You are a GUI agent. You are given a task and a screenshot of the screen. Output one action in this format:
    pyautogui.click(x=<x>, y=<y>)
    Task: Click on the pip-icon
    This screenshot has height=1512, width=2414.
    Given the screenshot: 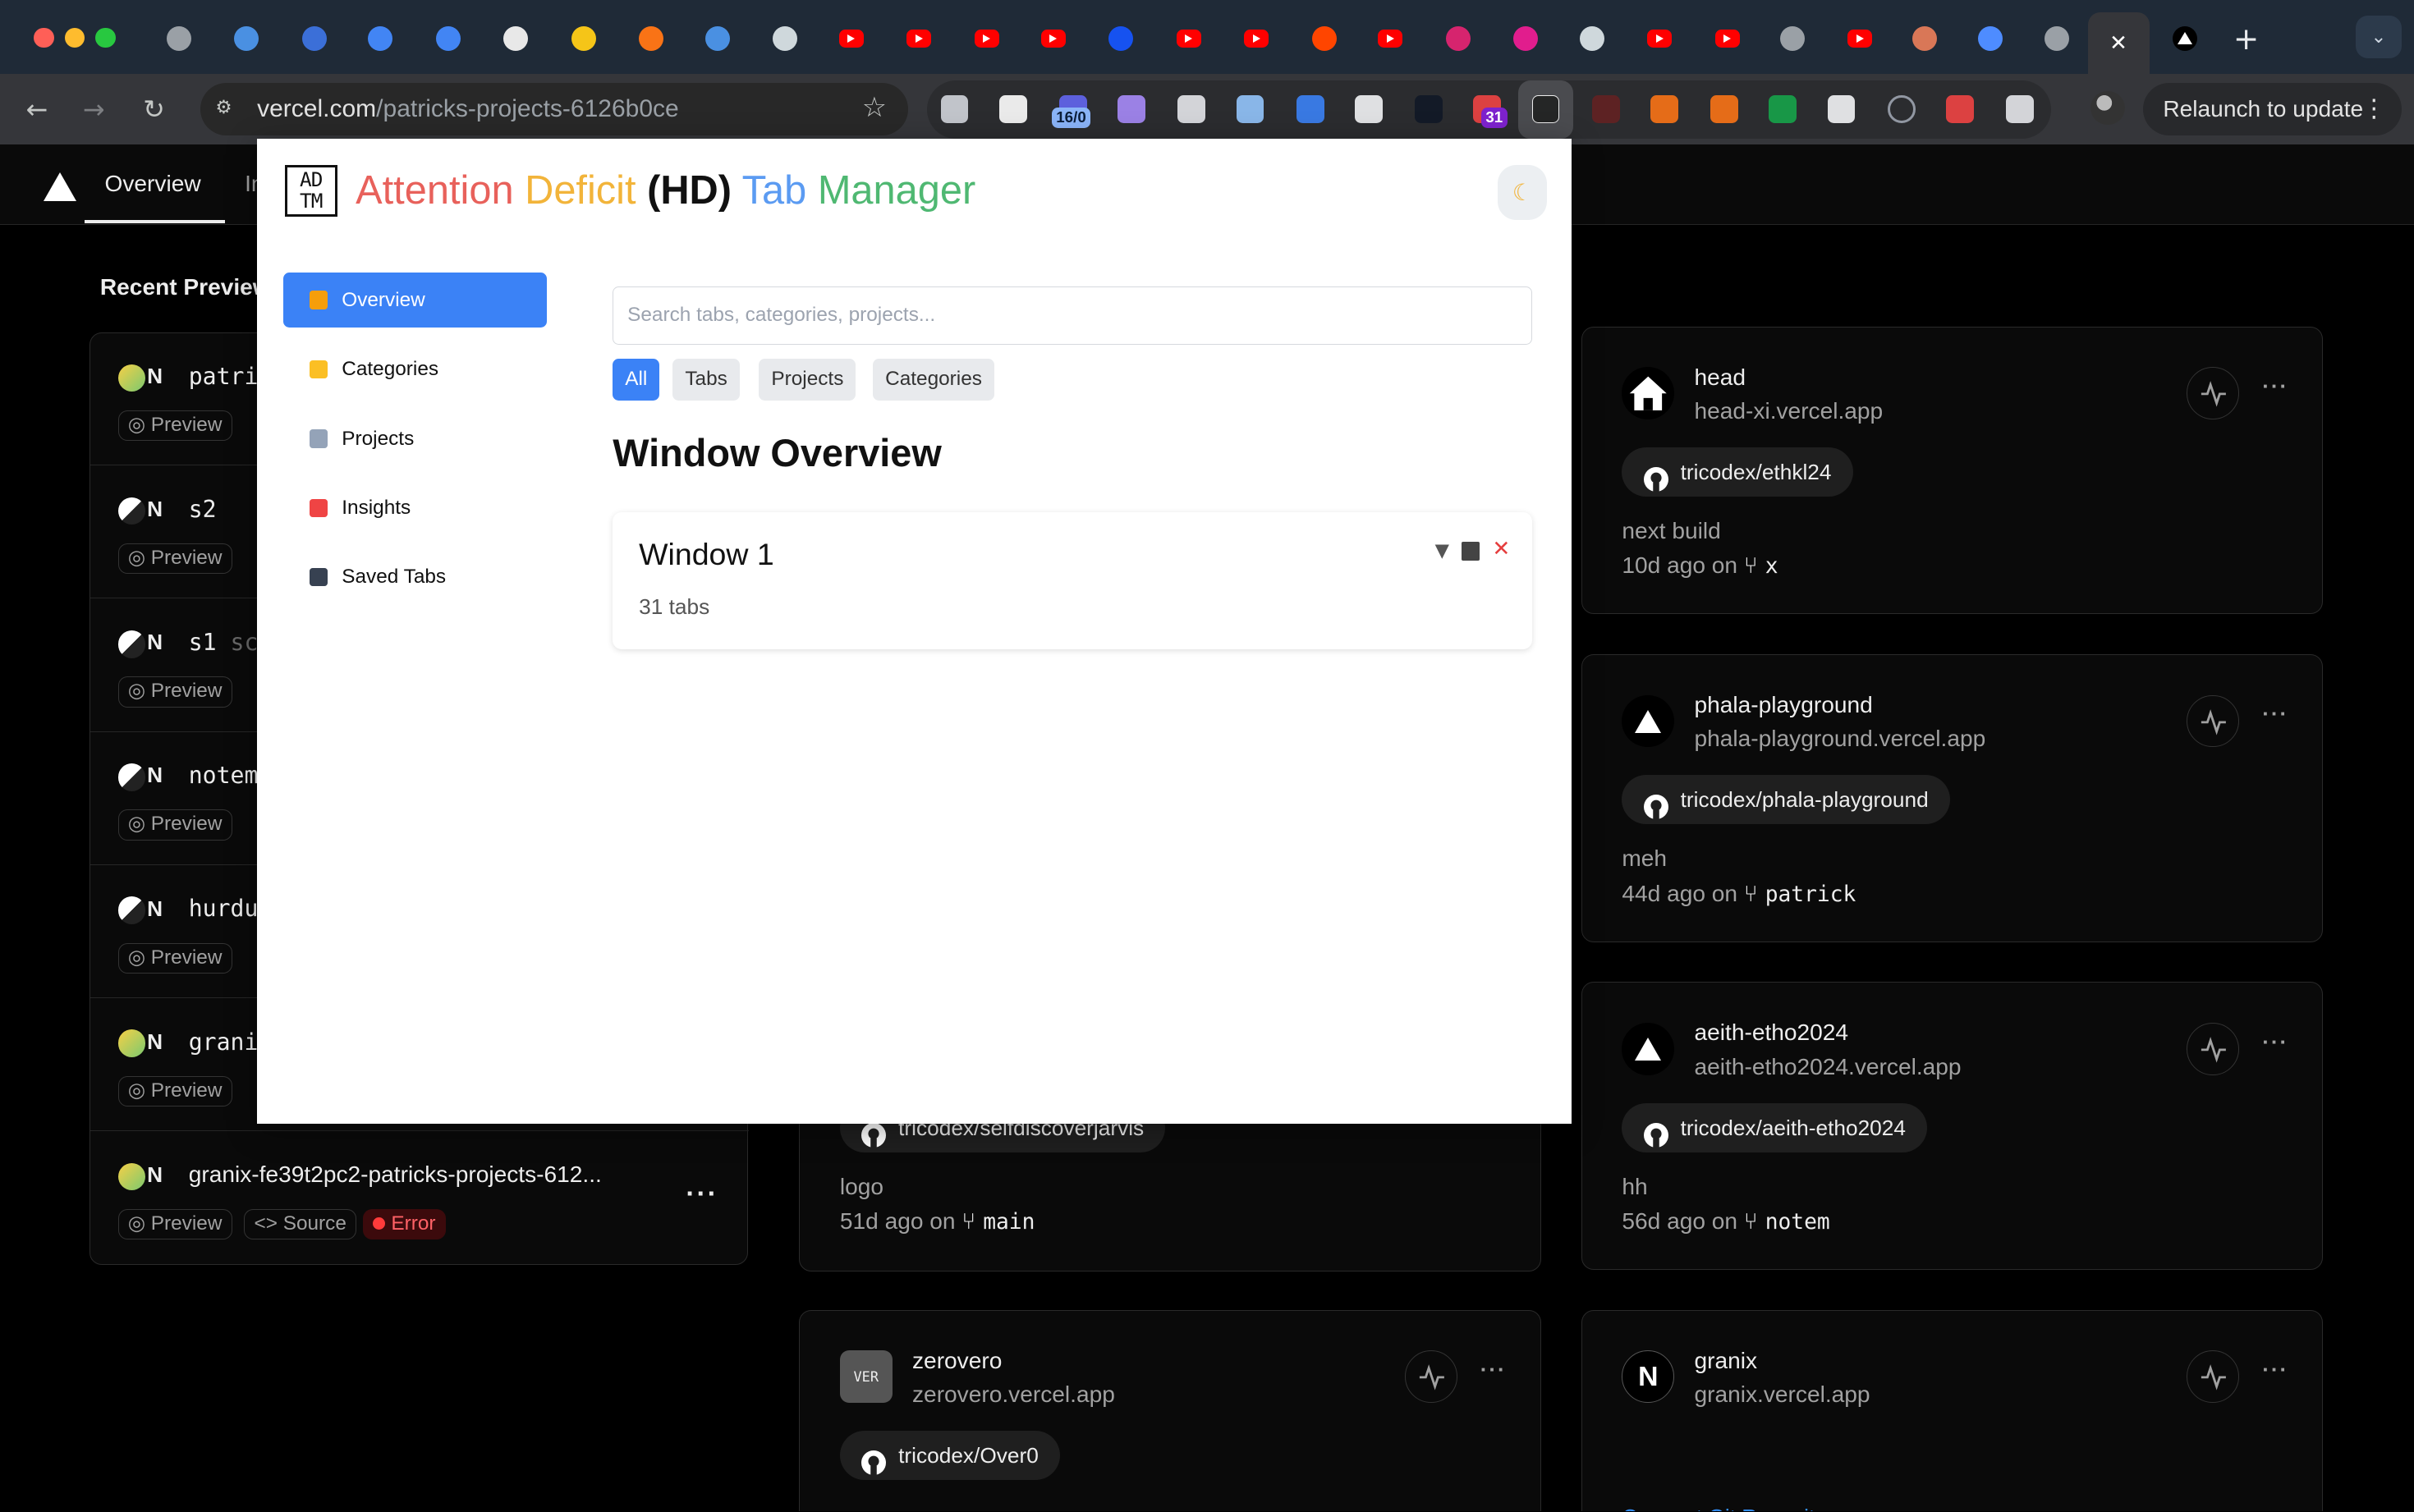 What is the action you would take?
    pyautogui.click(x=1369, y=109)
    